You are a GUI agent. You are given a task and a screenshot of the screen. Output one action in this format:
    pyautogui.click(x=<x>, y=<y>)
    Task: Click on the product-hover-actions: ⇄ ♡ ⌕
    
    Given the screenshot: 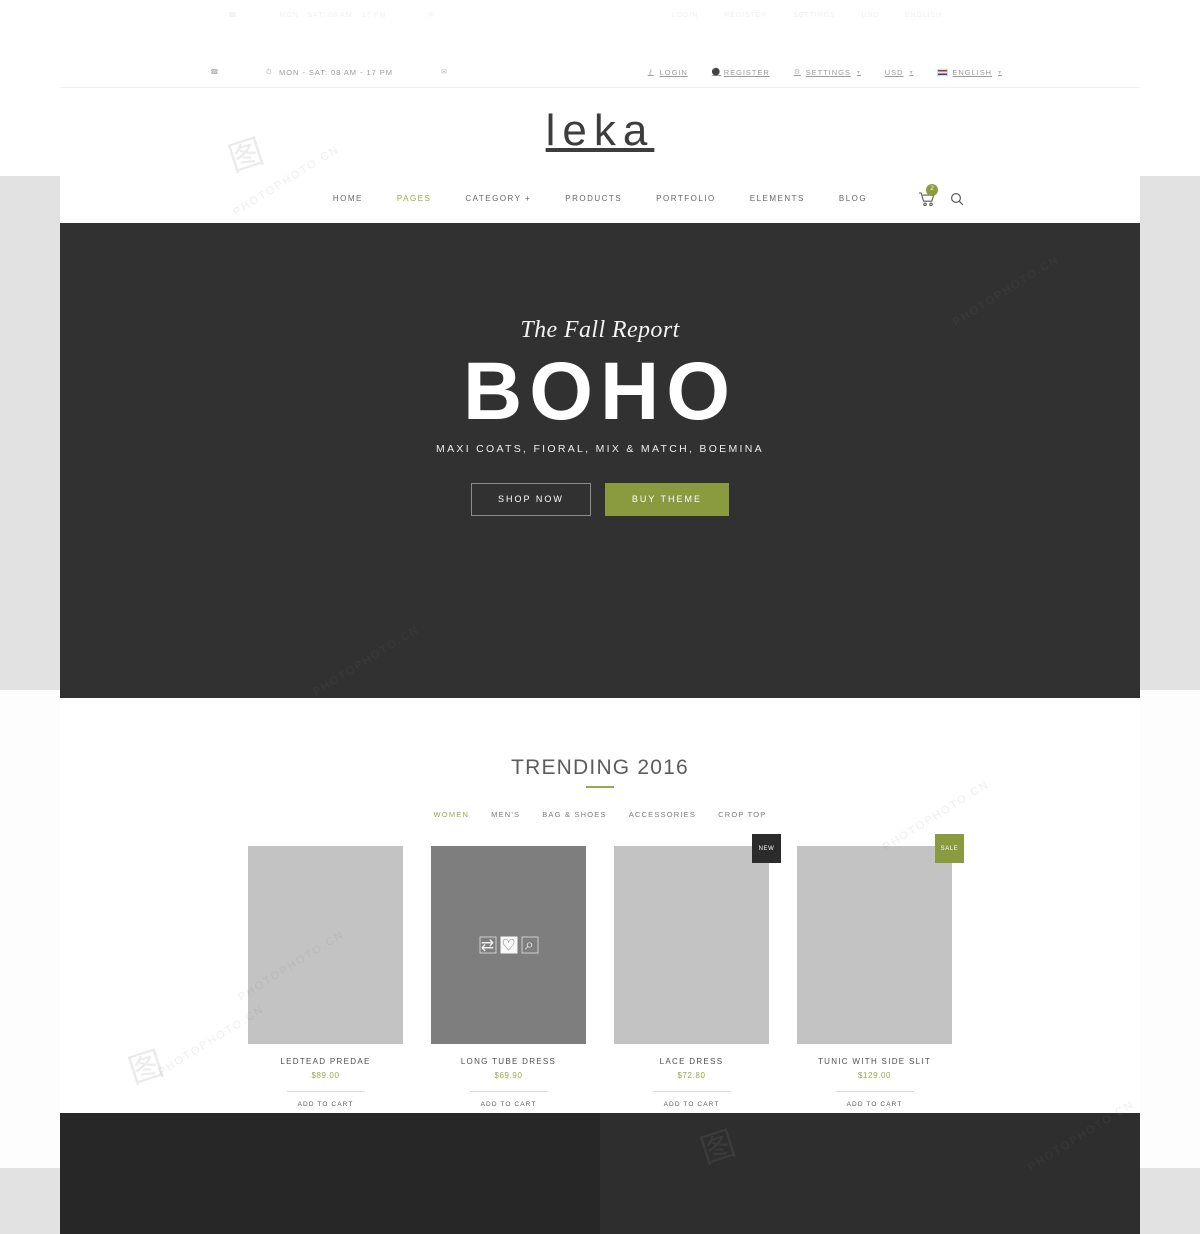 What is the action you would take?
    pyautogui.click(x=508, y=945)
    